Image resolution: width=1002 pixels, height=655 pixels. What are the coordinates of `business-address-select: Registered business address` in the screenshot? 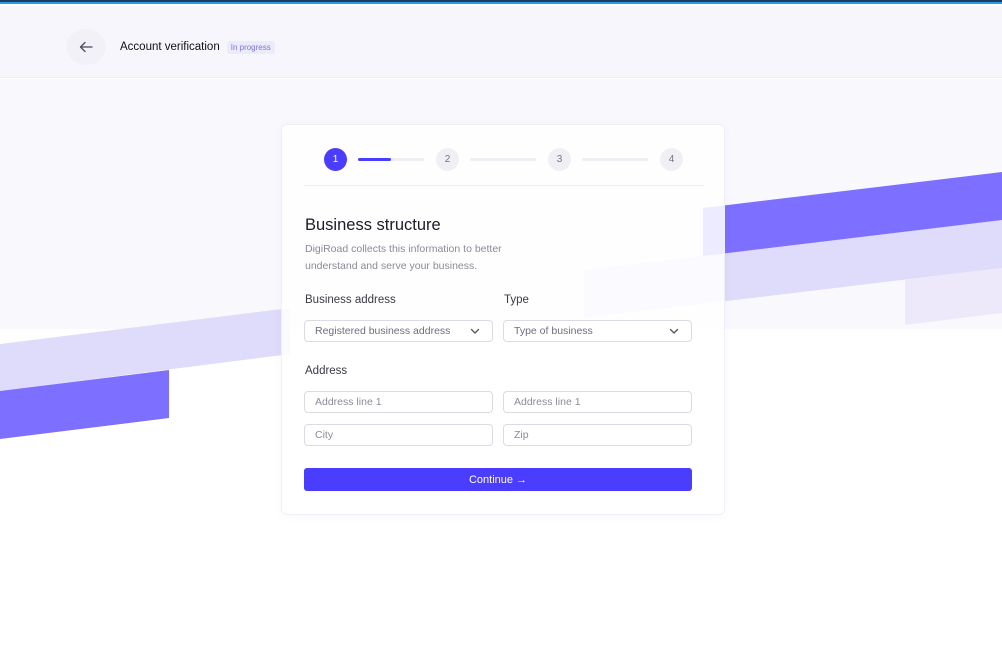 It's located at (398, 331).